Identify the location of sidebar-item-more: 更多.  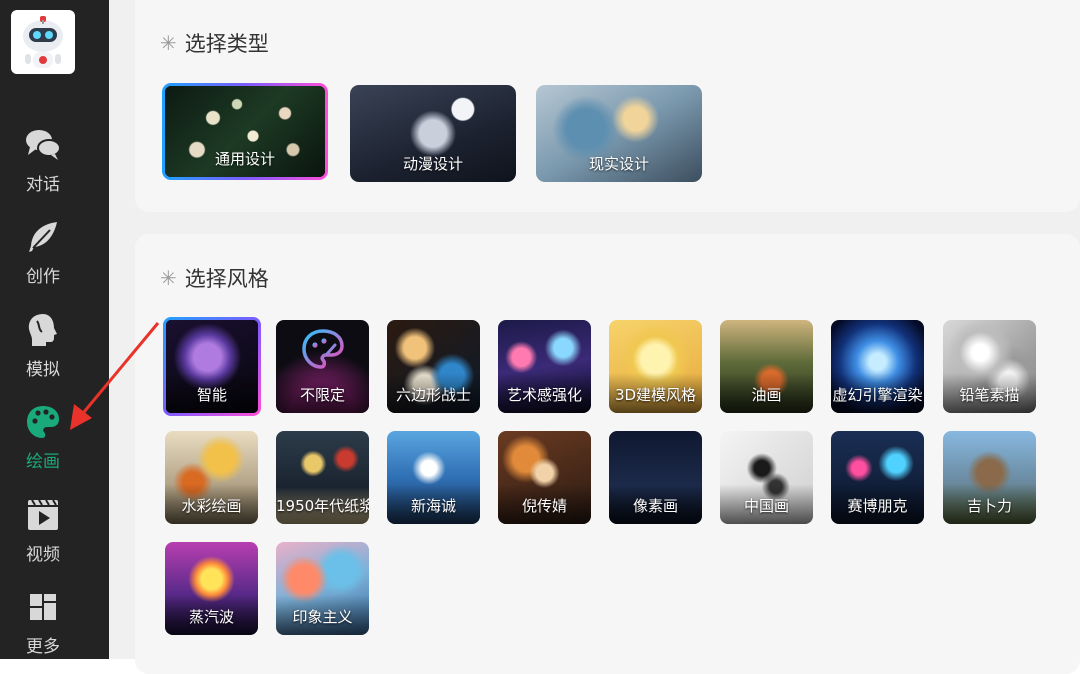
(43, 622).